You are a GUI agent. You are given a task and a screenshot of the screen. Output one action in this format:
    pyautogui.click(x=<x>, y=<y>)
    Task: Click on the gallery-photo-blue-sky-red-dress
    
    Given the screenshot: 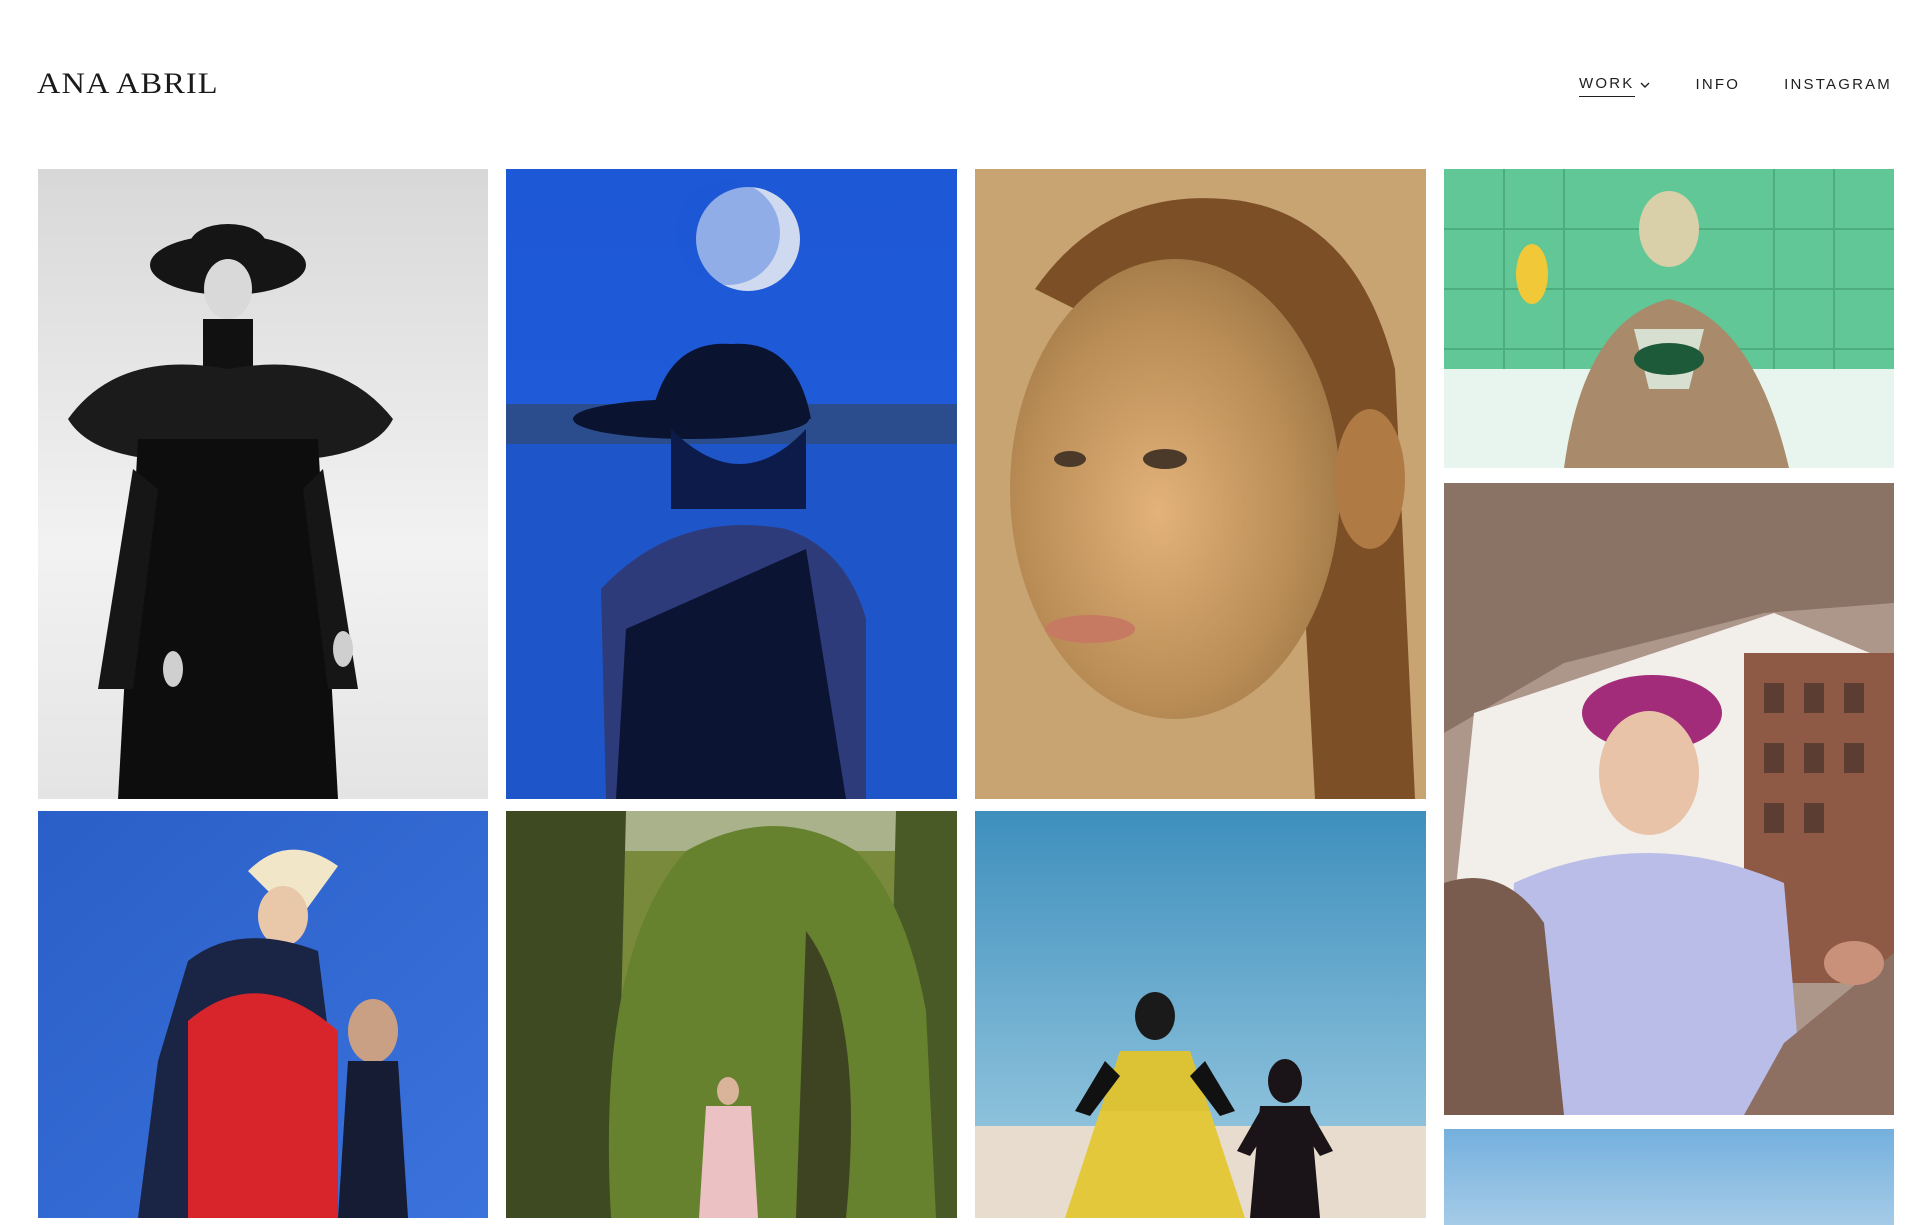 What is the action you would take?
    pyautogui.click(x=263, y=1014)
    